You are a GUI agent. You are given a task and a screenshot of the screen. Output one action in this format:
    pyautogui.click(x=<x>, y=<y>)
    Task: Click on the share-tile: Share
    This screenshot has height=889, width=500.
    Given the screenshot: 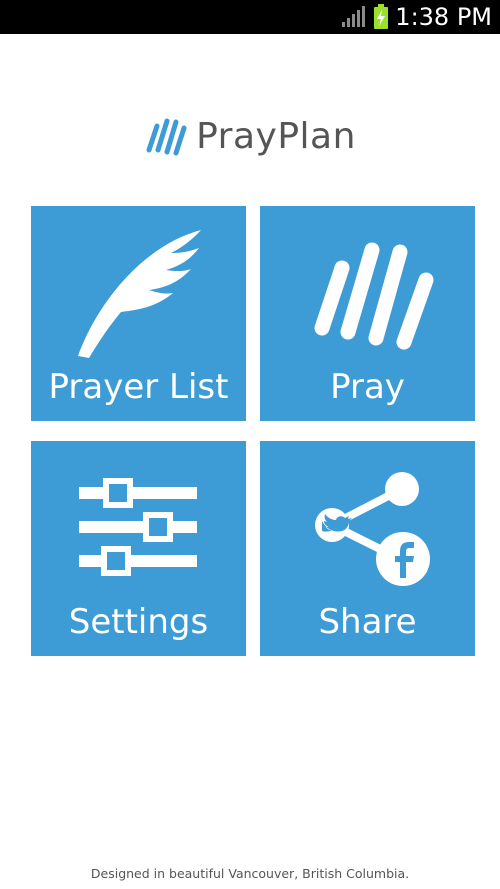 What is the action you would take?
    pyautogui.click(x=367, y=548)
    